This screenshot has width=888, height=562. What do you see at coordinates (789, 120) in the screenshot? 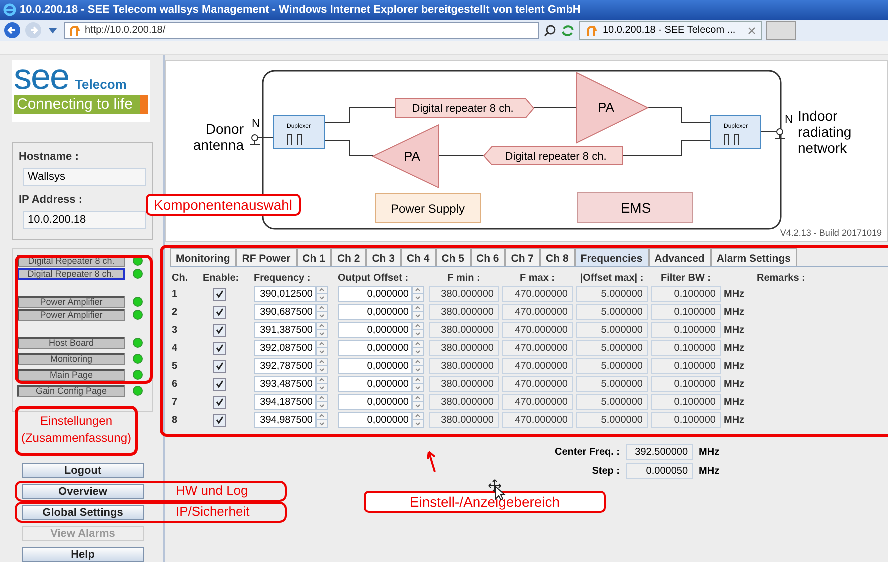
I see `connector-label: N` at bounding box center [789, 120].